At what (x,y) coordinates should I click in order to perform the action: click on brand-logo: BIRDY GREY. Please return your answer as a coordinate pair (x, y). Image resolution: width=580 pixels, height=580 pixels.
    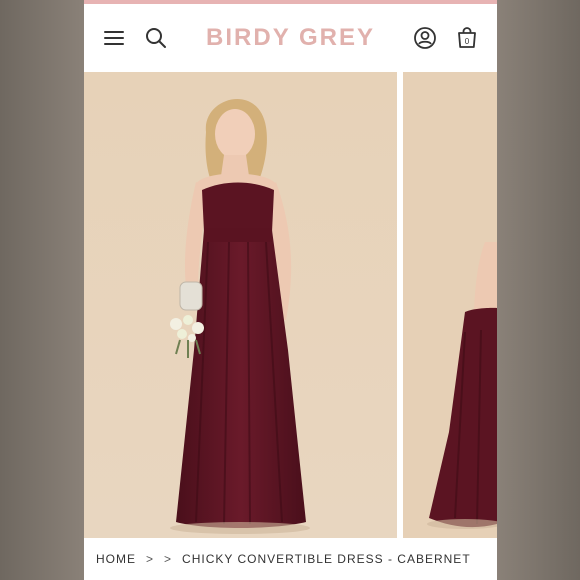
    Looking at the image, I should click on (290, 38).